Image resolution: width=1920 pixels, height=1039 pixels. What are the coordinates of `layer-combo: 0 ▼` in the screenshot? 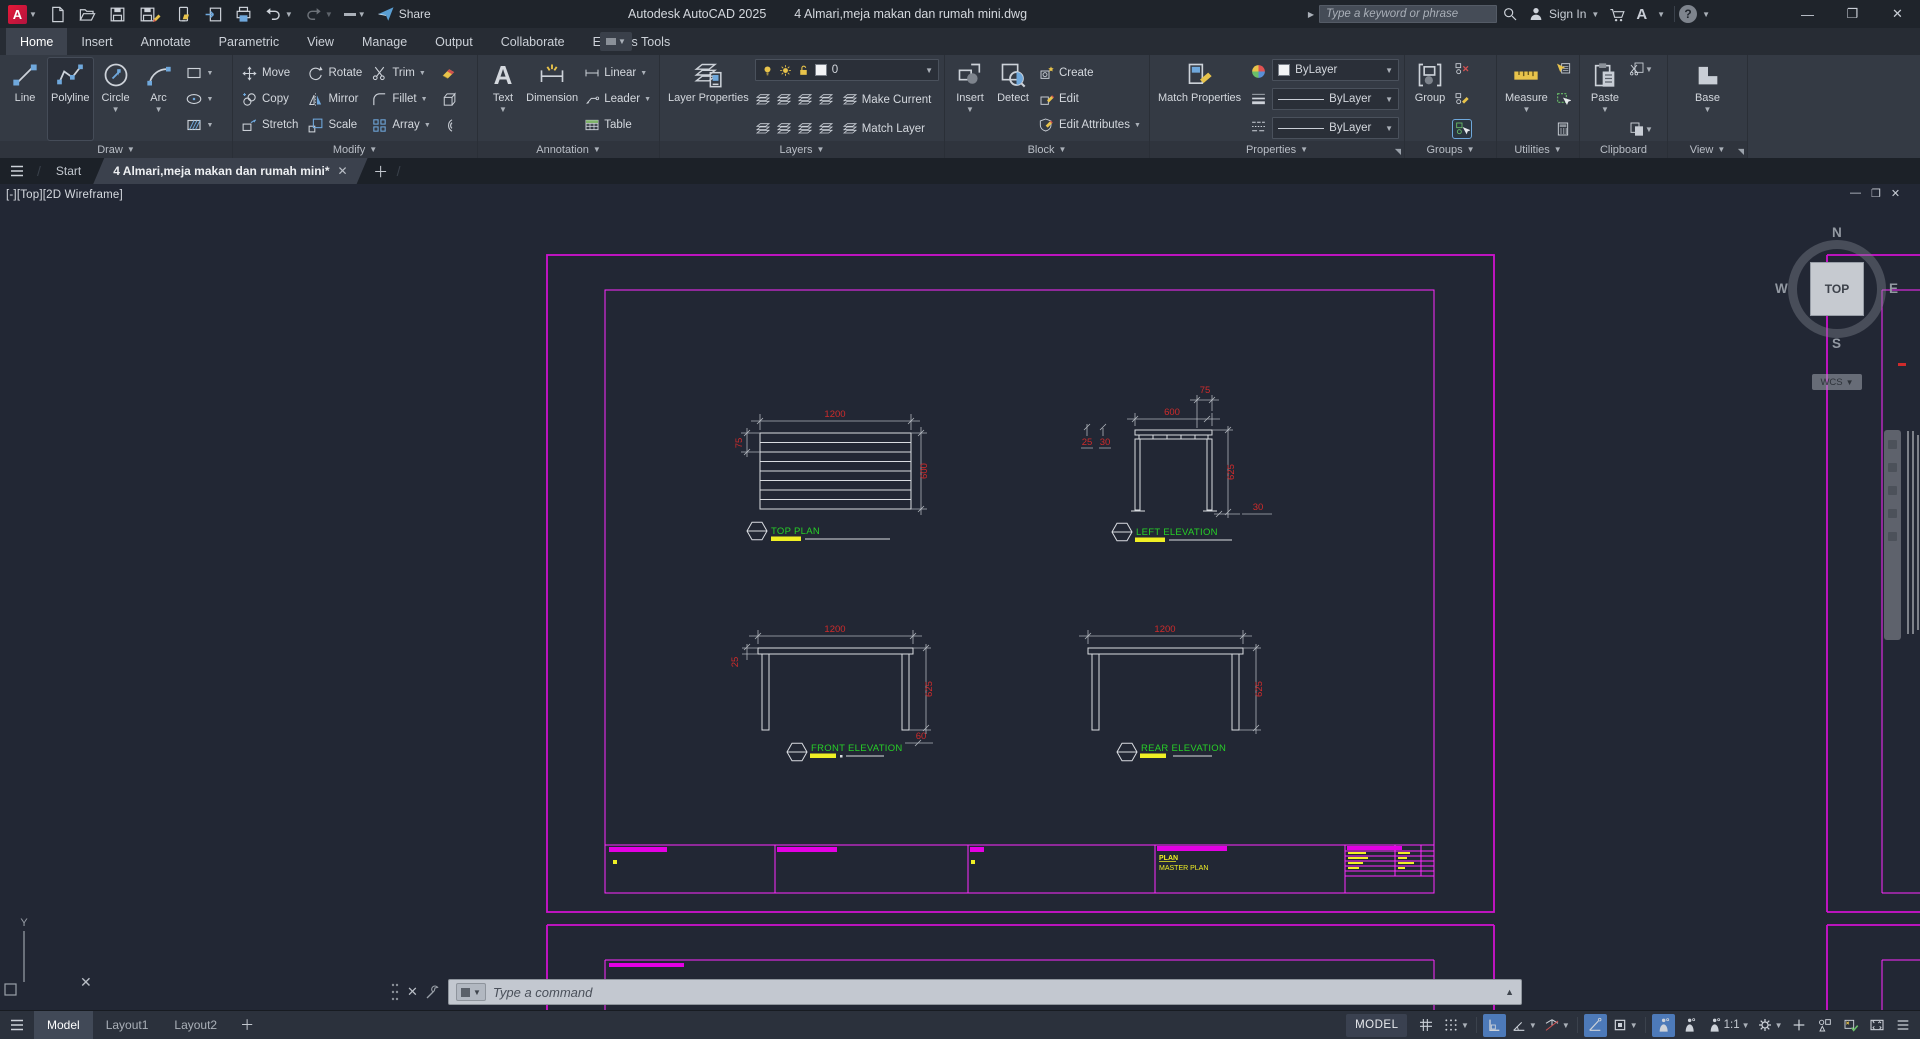 It's located at (846, 70).